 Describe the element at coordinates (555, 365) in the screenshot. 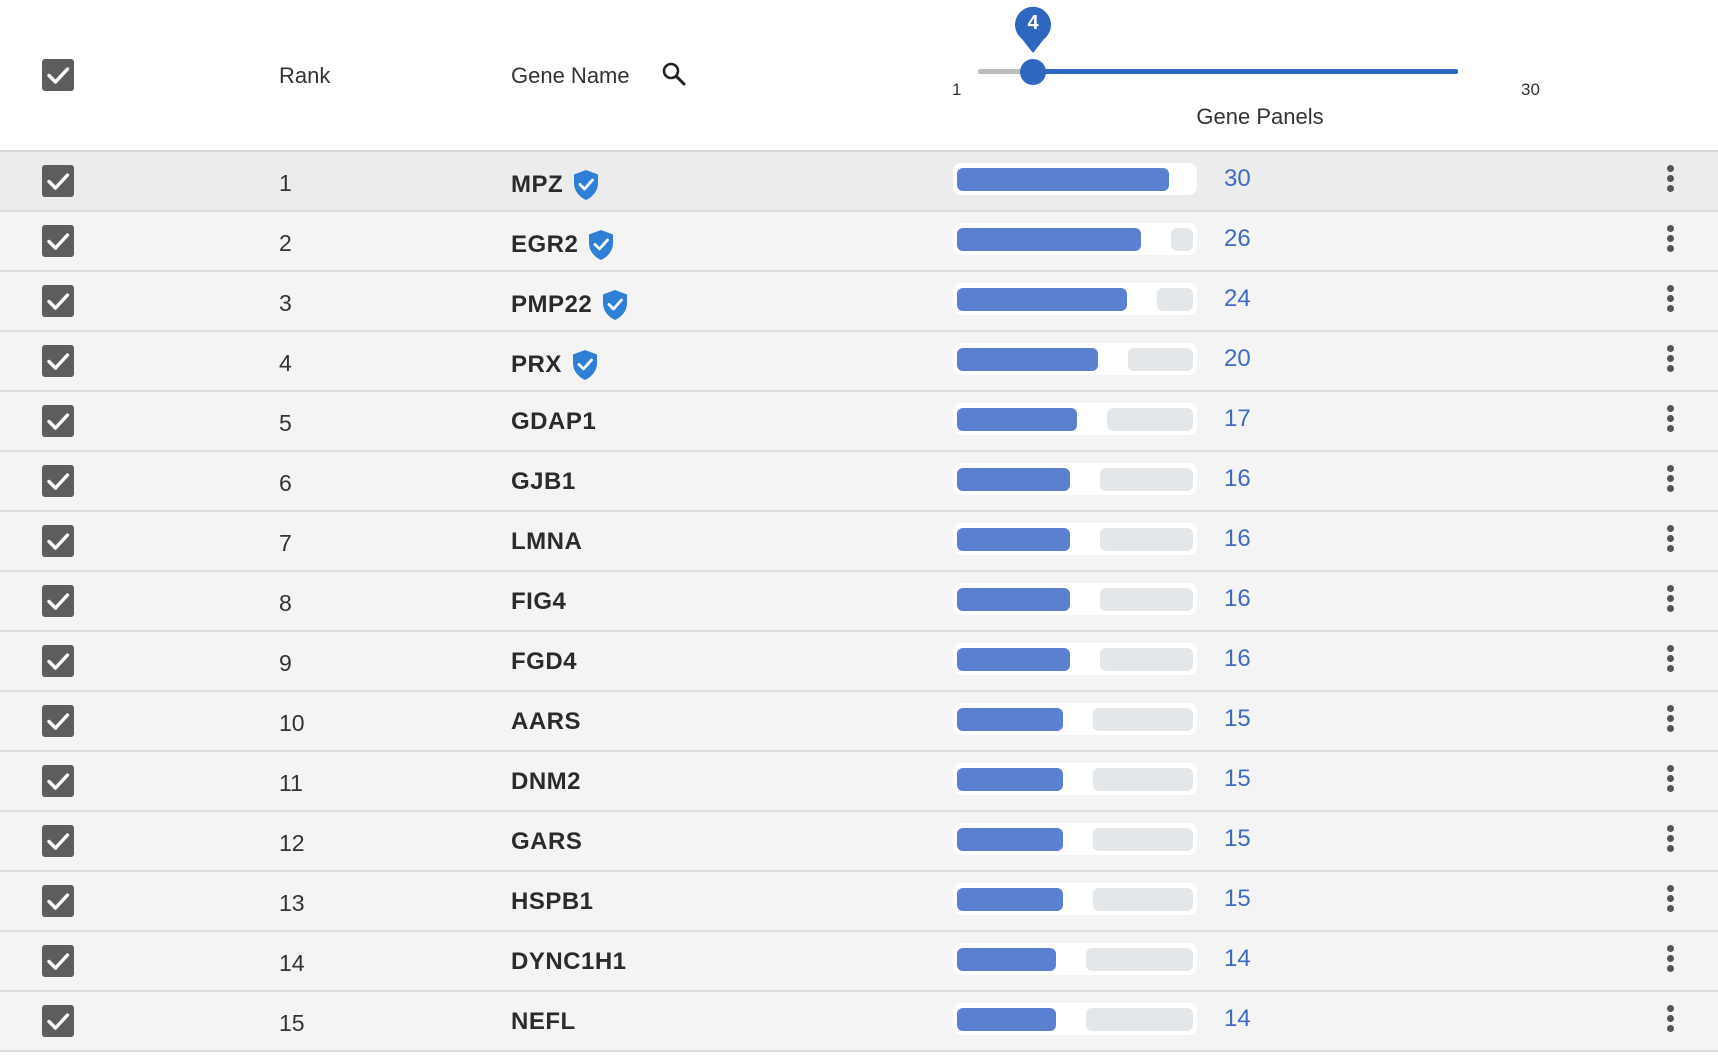

I see `gene-name-cell: PRX` at that location.